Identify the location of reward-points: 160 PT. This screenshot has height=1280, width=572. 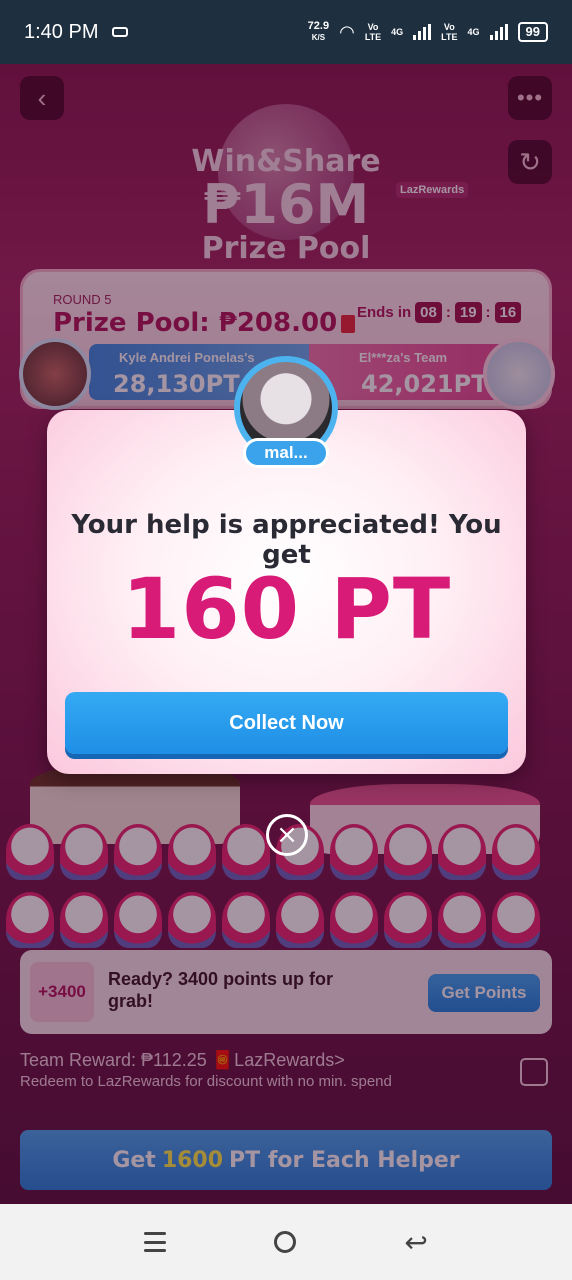
(286, 609).